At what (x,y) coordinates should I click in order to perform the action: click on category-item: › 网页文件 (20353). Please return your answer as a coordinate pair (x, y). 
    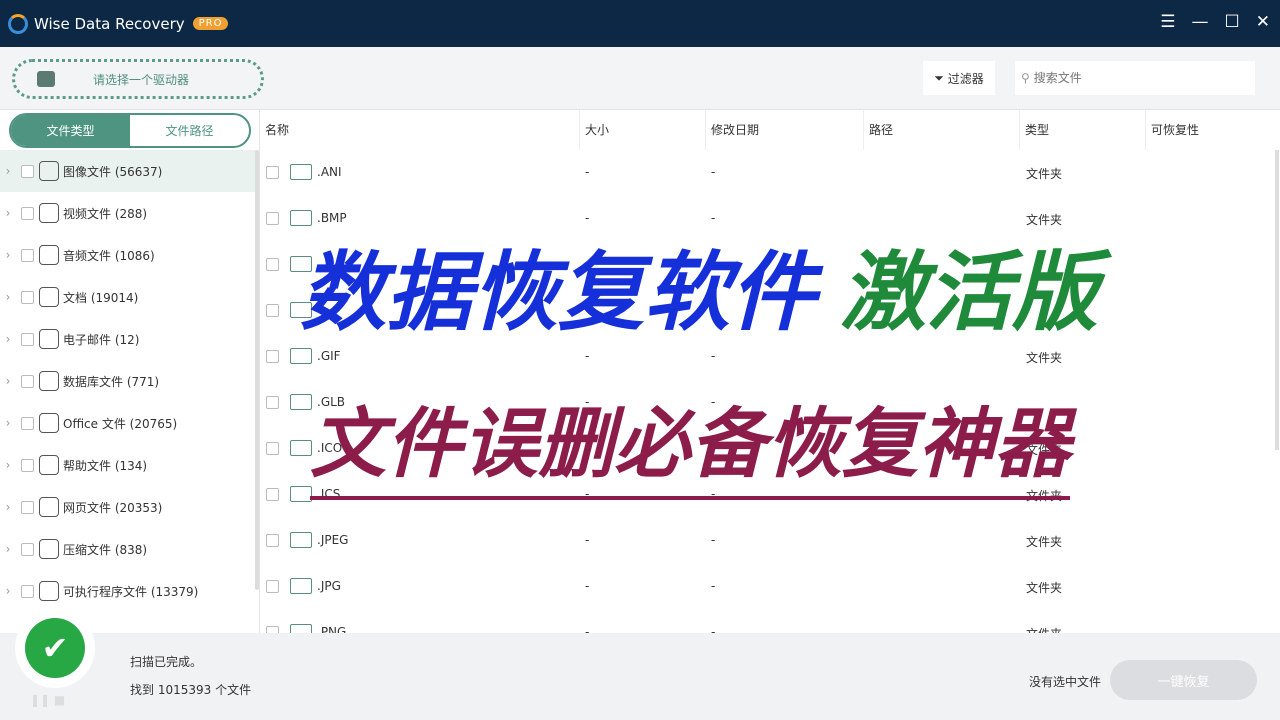
    Looking at the image, I should click on (127, 507).